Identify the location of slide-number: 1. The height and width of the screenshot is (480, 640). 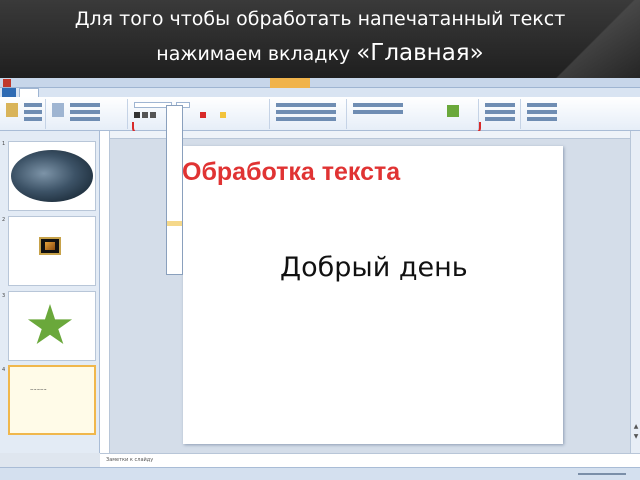
(4, 144).